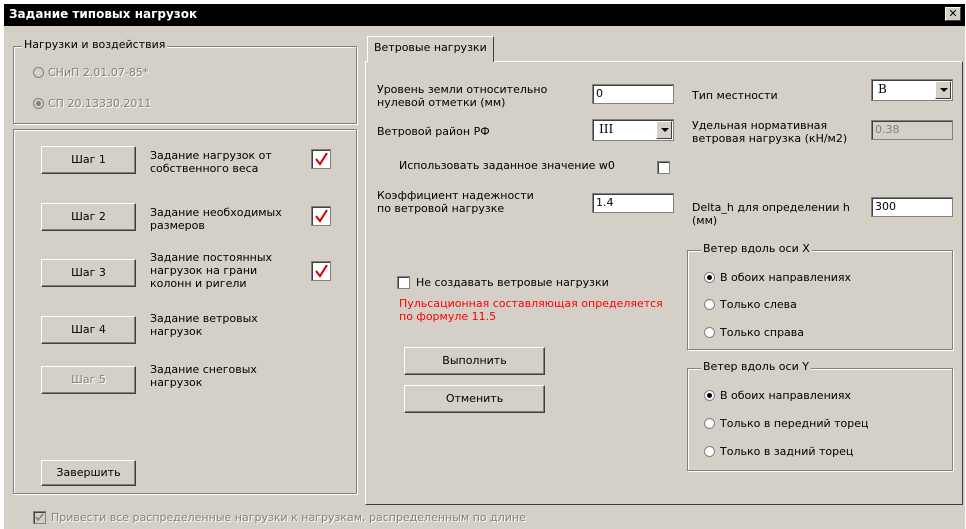  Describe the element at coordinates (709, 304) in the screenshot. I see `radio-wind-x-left` at that location.